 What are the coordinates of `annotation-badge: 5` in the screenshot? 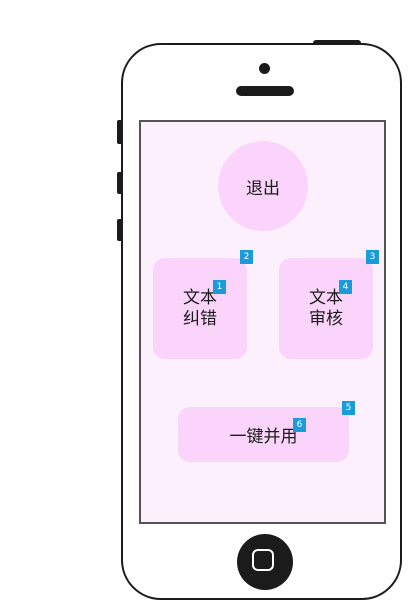 It's located at (348, 408).